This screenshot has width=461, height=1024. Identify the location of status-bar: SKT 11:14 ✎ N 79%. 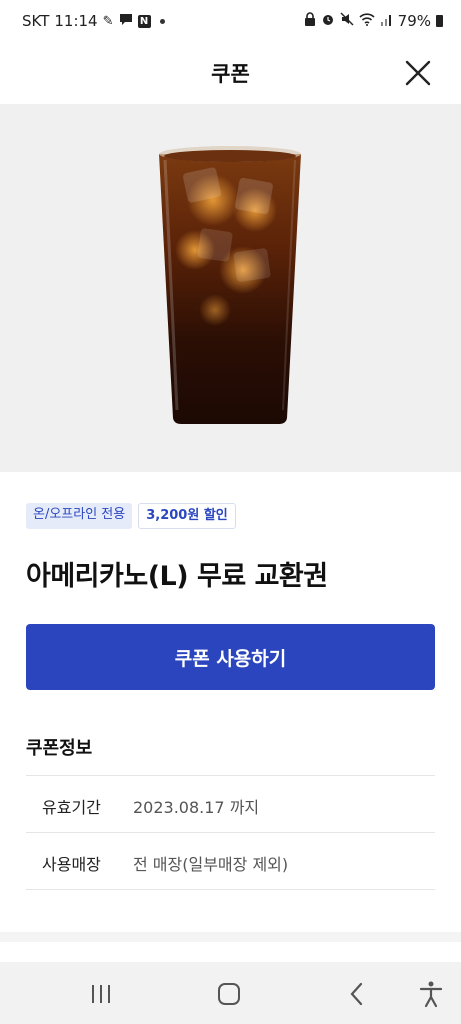
(230, 21).